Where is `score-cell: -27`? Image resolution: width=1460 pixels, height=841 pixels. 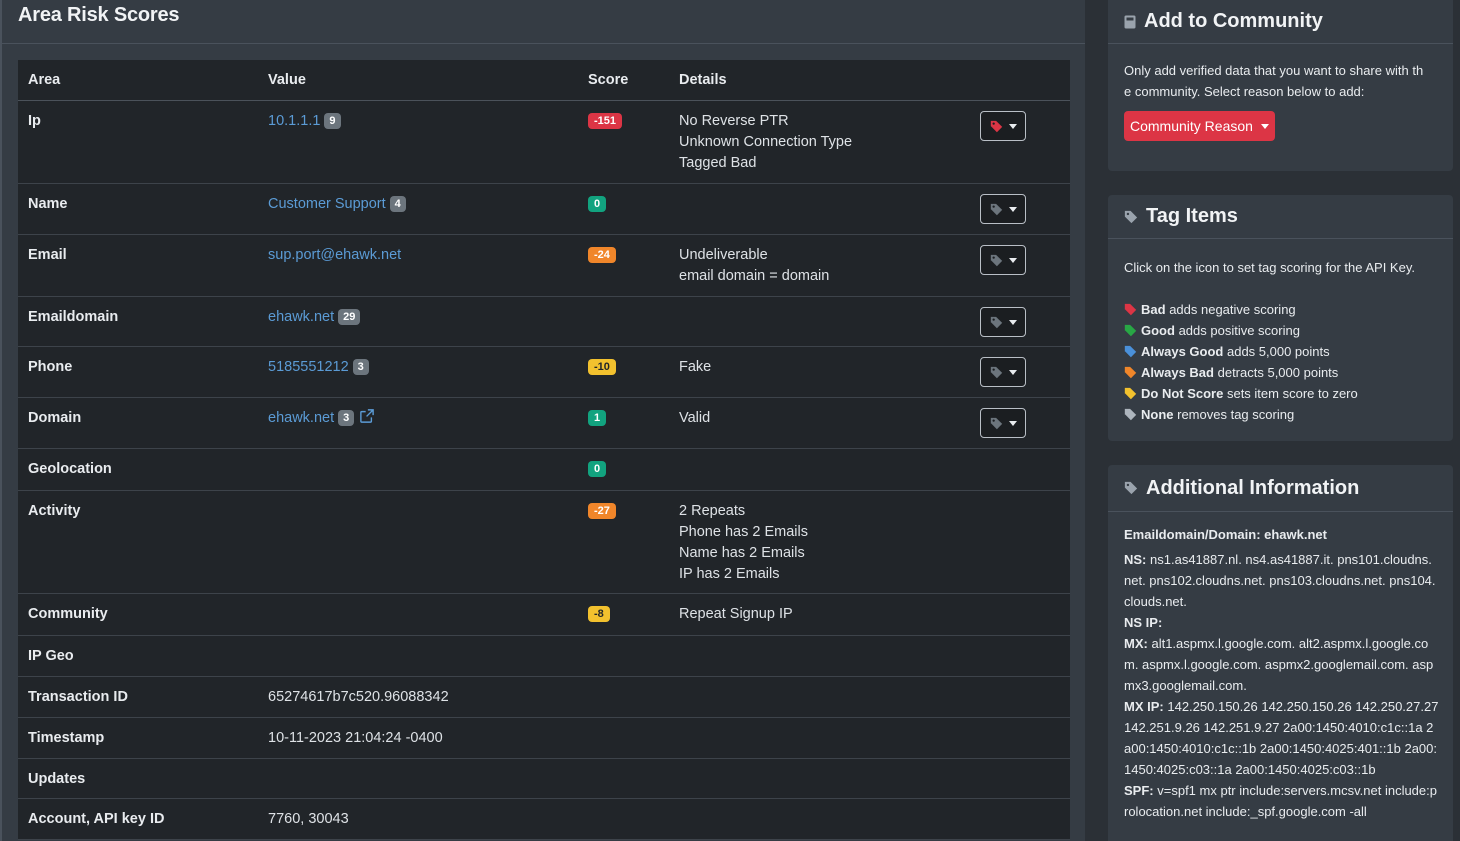 score-cell: -27 is located at coordinates (633, 542).